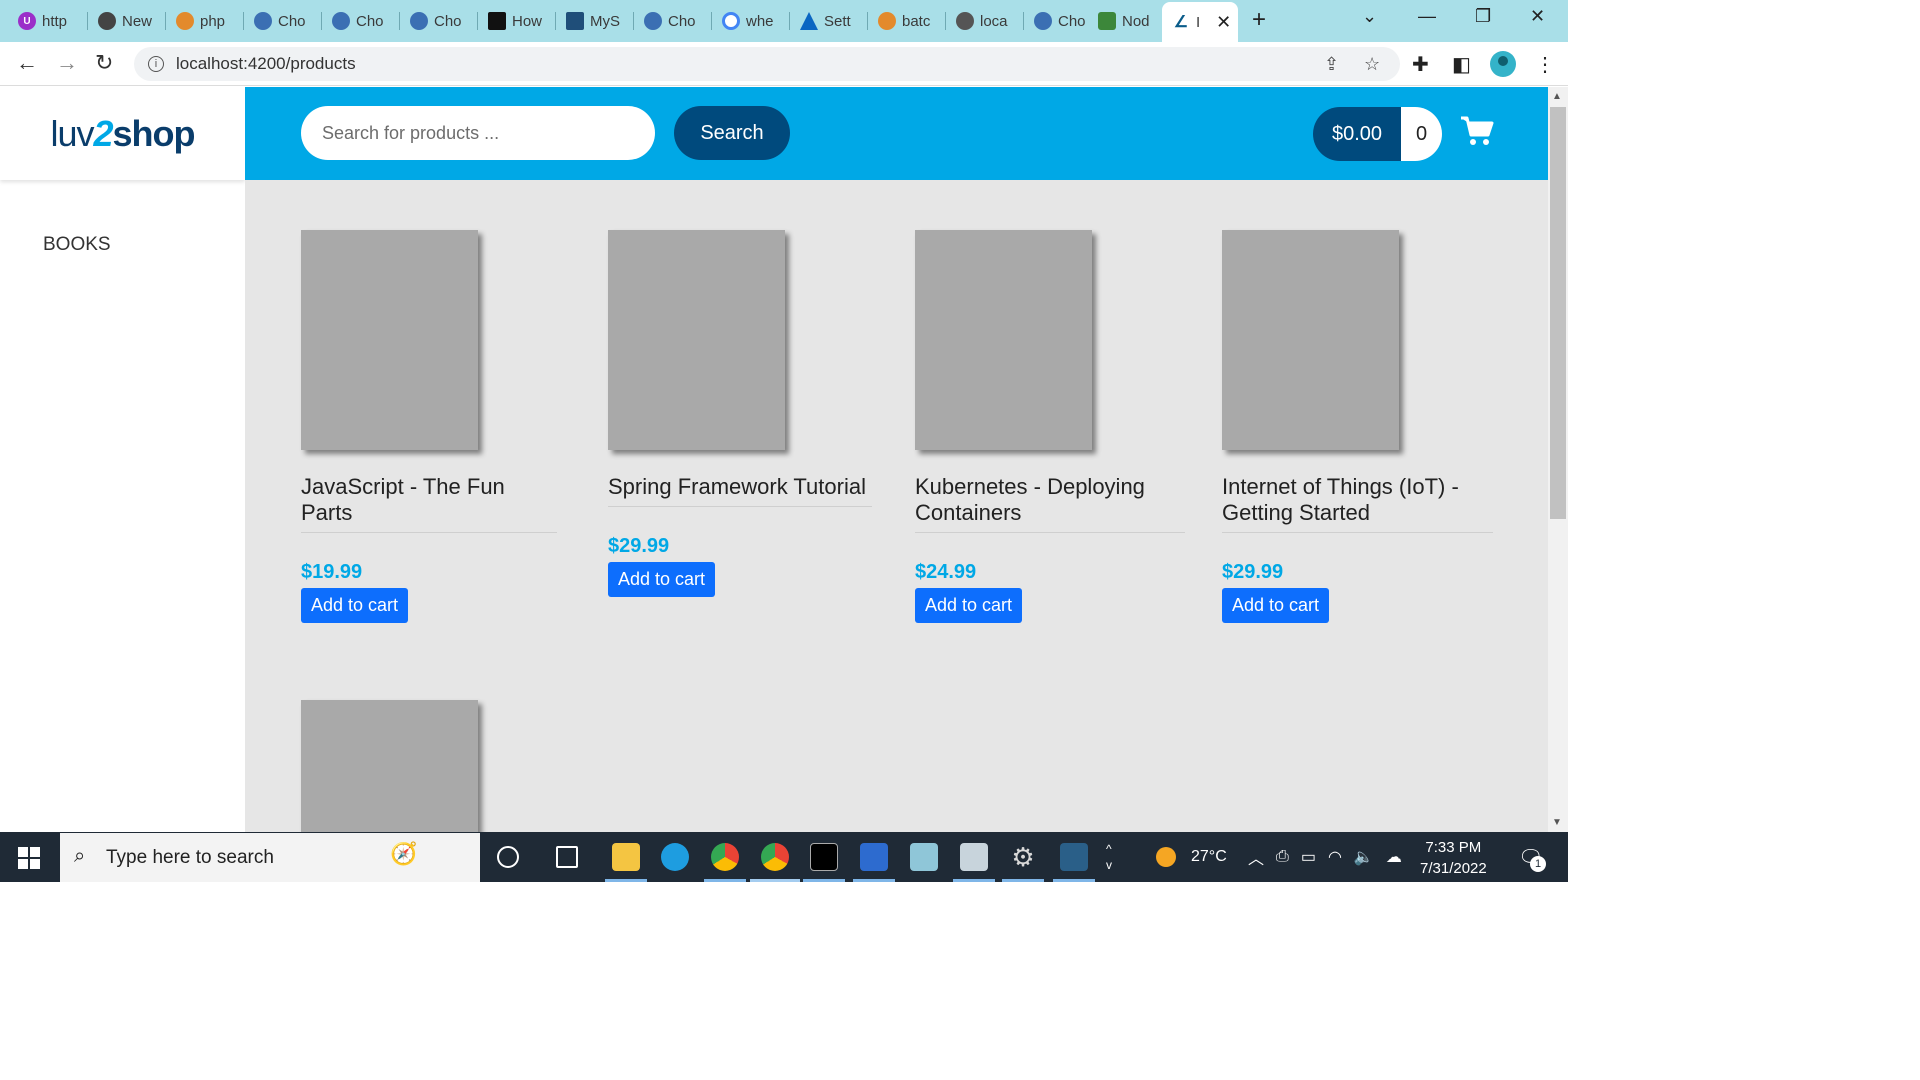 The height and width of the screenshot is (1080, 1920). I want to click on file-explorer-icon, so click(626, 857).